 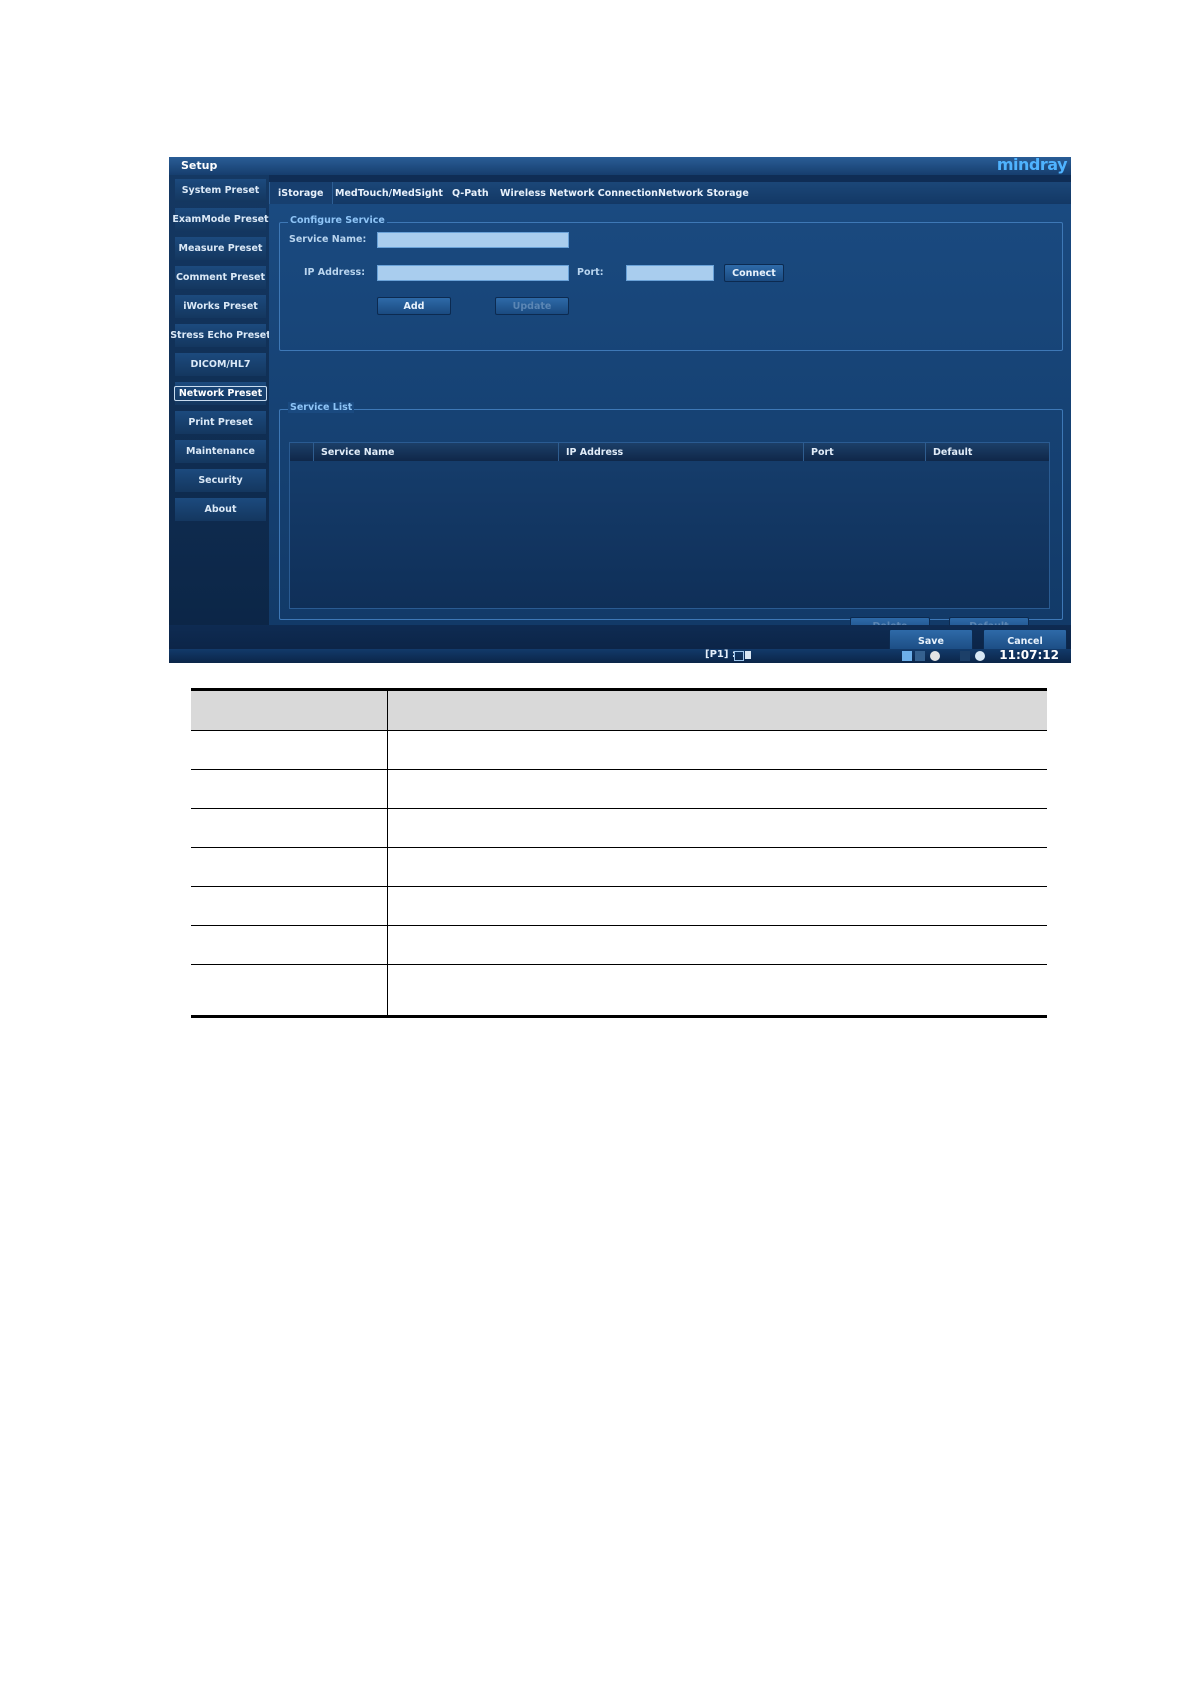 I want to click on sidebar-item-dicom-hl7: DICOM/HL7, so click(x=220, y=364).